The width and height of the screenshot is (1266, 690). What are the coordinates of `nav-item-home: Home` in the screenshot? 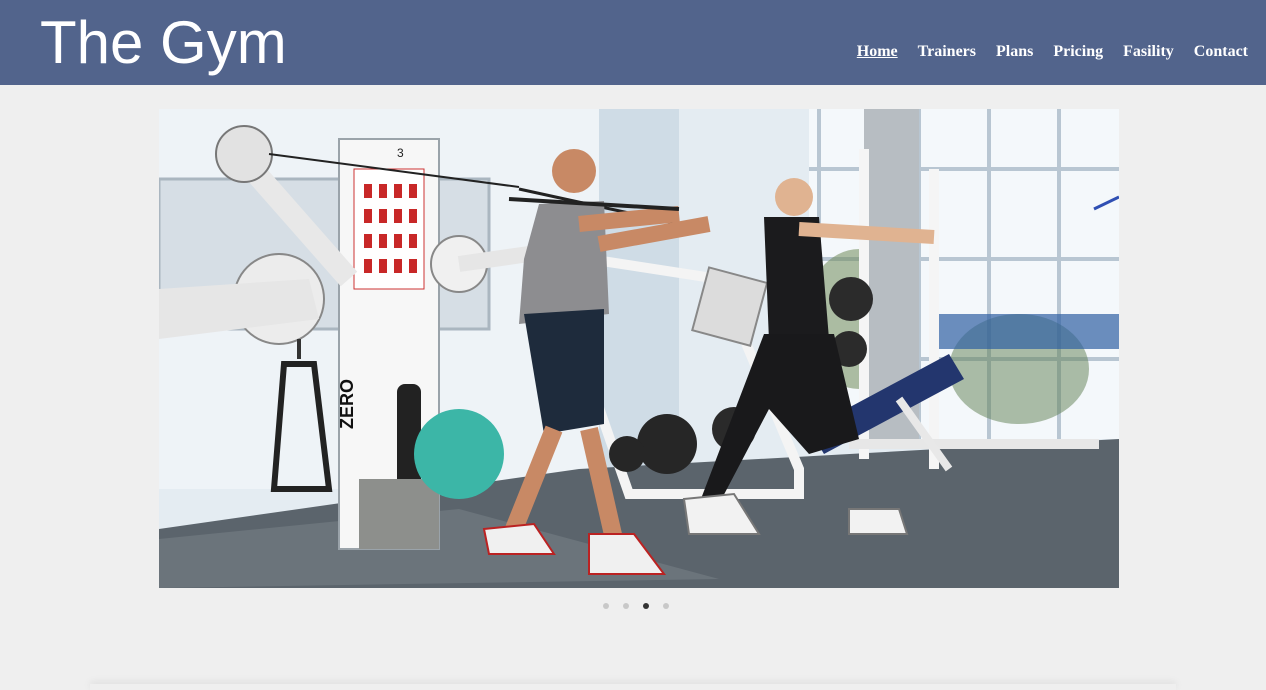 It's located at (877, 52).